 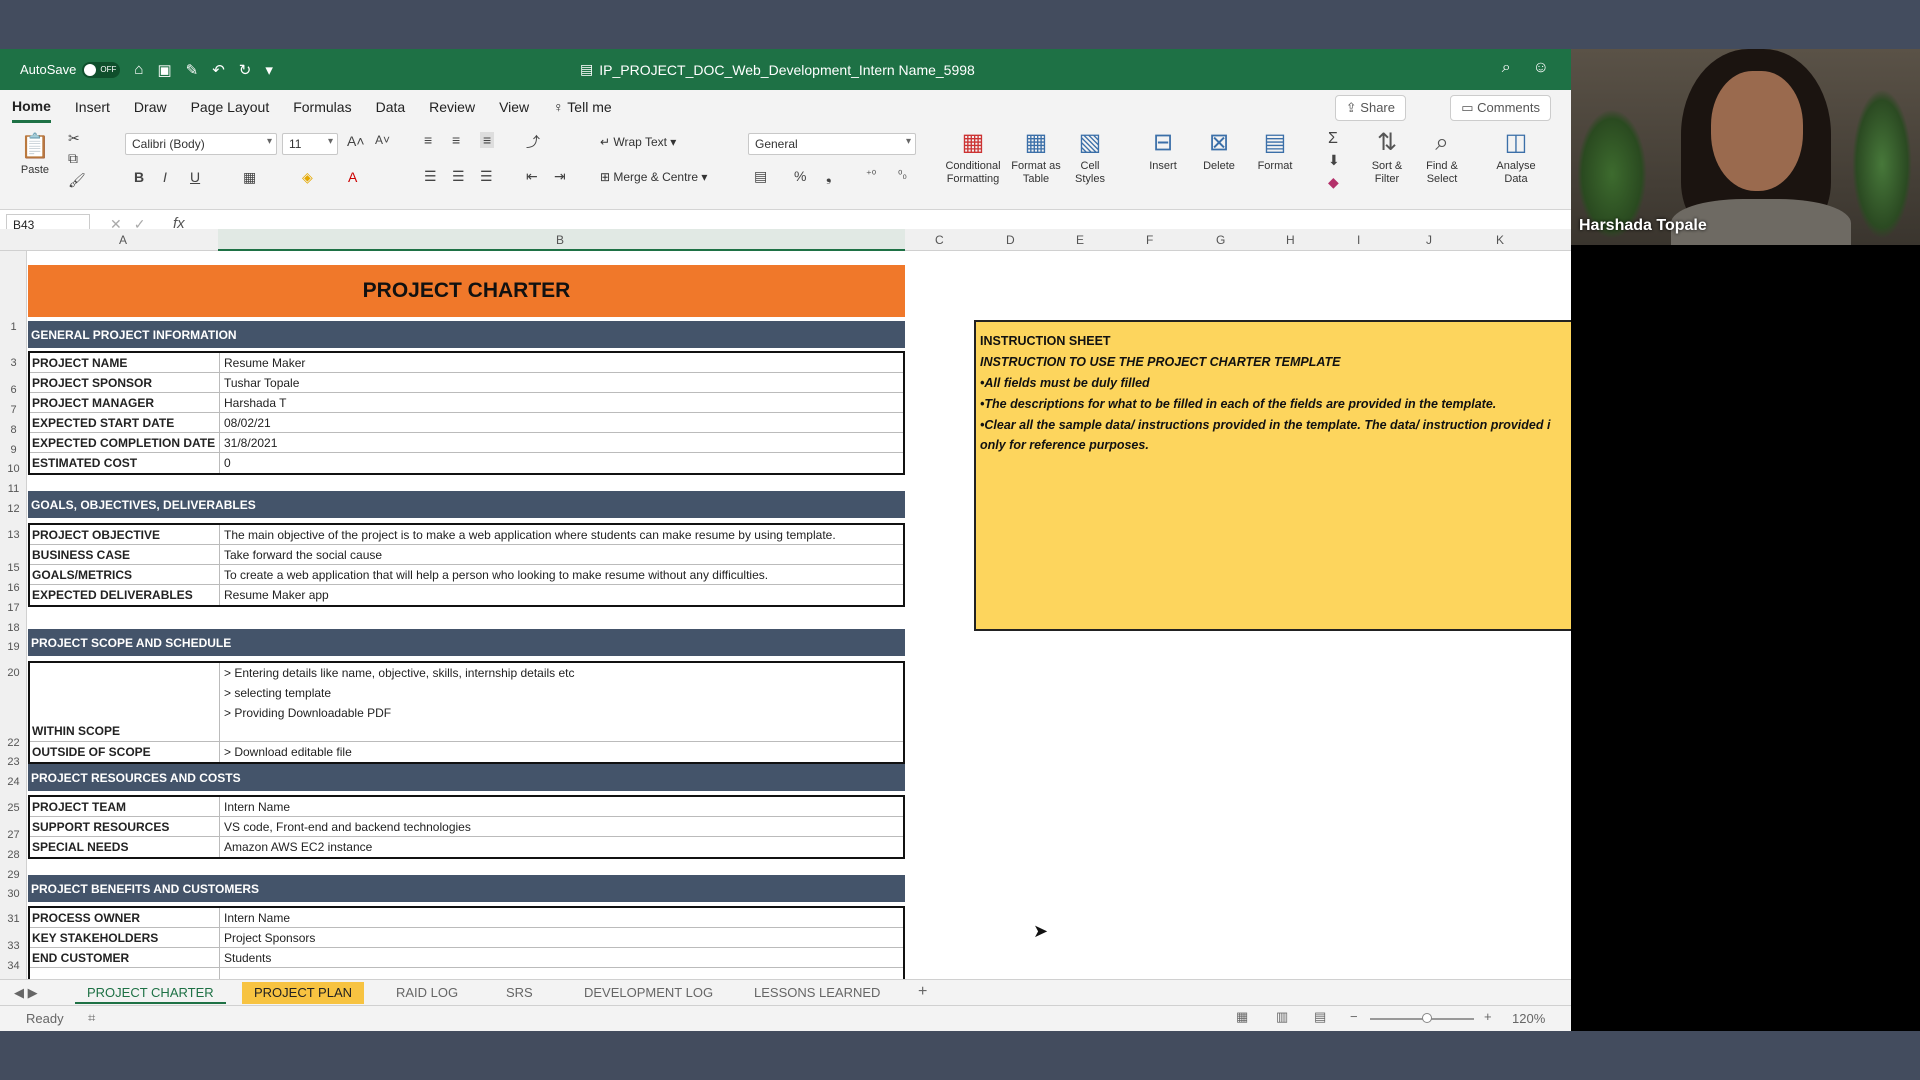 What do you see at coordinates (561, 442) in the screenshot?
I see `field-value: 31/8/2021` at bounding box center [561, 442].